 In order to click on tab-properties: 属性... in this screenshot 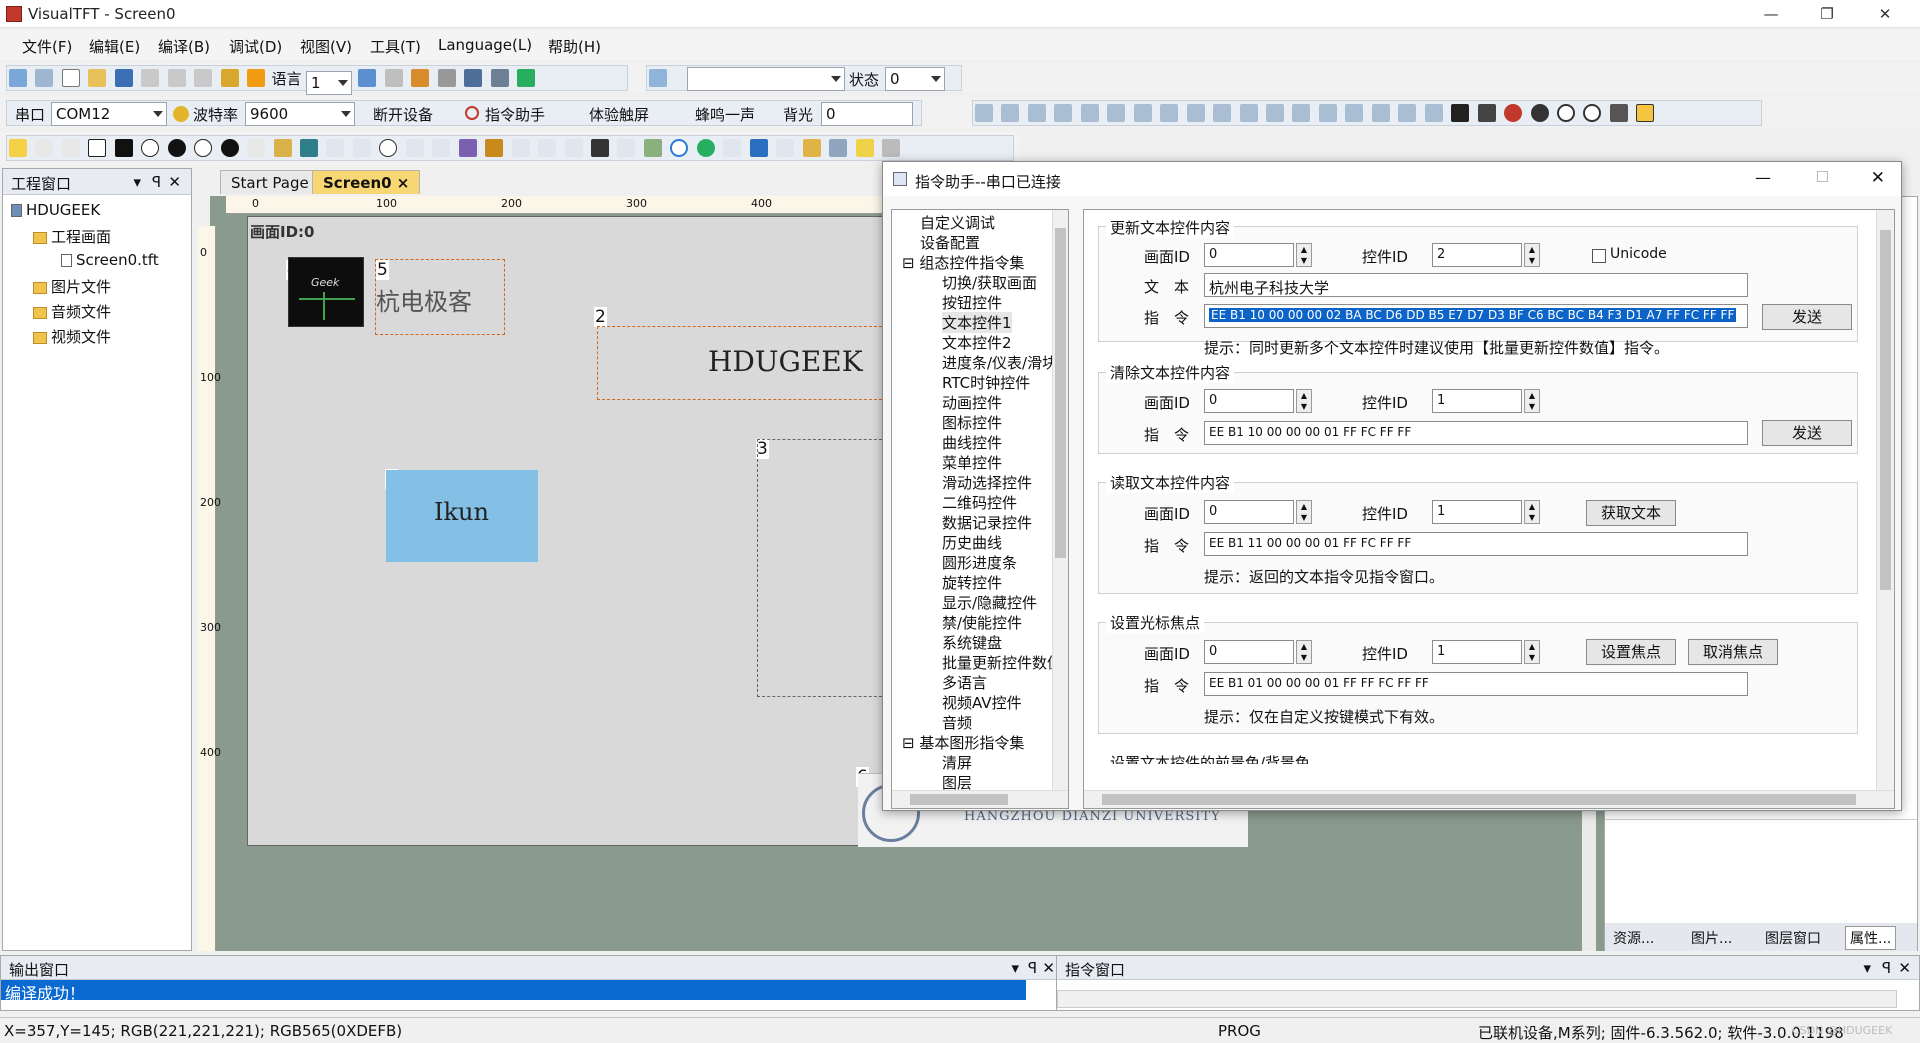, I will do `click(1871, 938)`.